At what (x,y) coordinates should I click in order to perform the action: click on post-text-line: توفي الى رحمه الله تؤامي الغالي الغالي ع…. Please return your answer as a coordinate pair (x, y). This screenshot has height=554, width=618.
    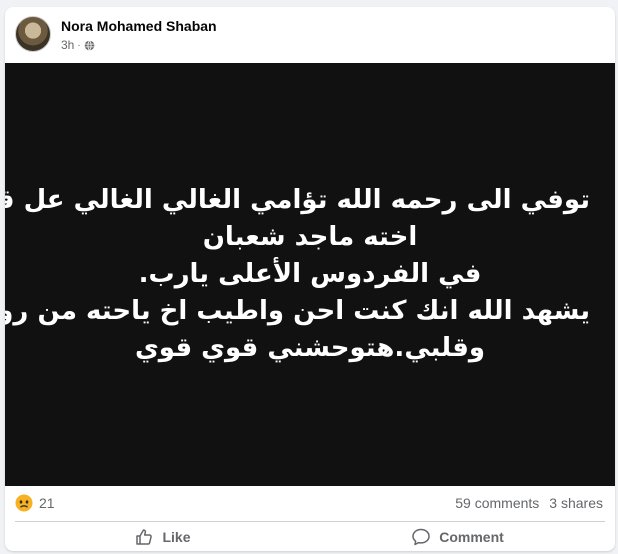
    Looking at the image, I should click on (297, 200).